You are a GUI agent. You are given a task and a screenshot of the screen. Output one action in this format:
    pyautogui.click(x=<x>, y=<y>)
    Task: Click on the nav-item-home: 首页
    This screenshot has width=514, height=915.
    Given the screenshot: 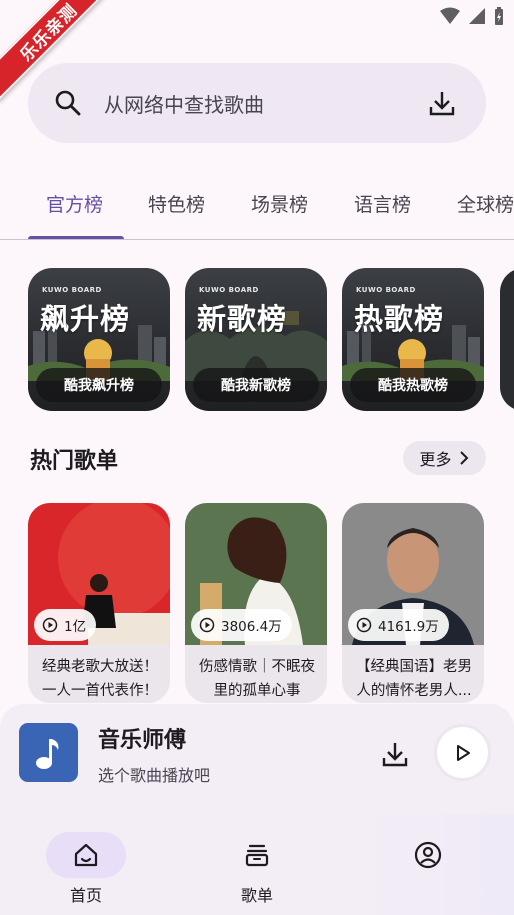 What is the action you would take?
    pyautogui.click(x=86, y=869)
    